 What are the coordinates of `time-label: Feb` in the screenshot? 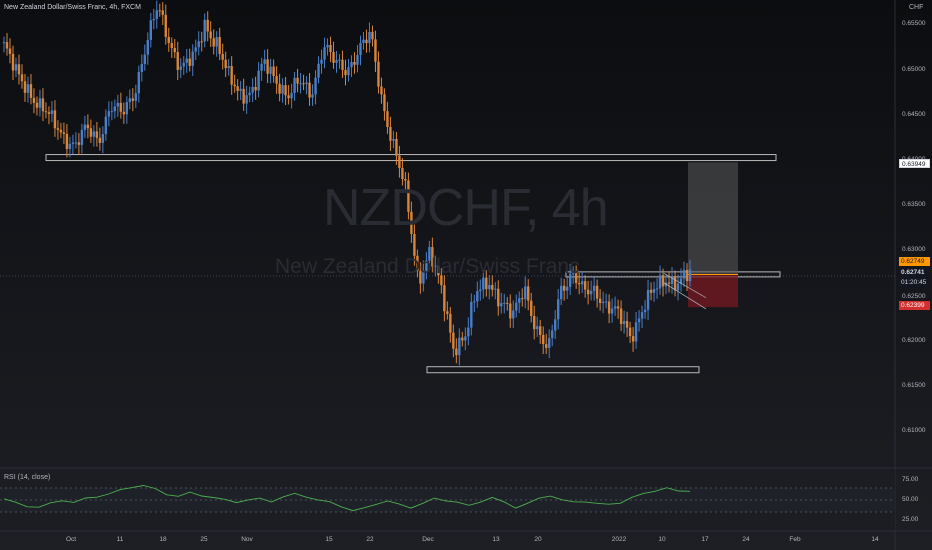 It's located at (795, 539).